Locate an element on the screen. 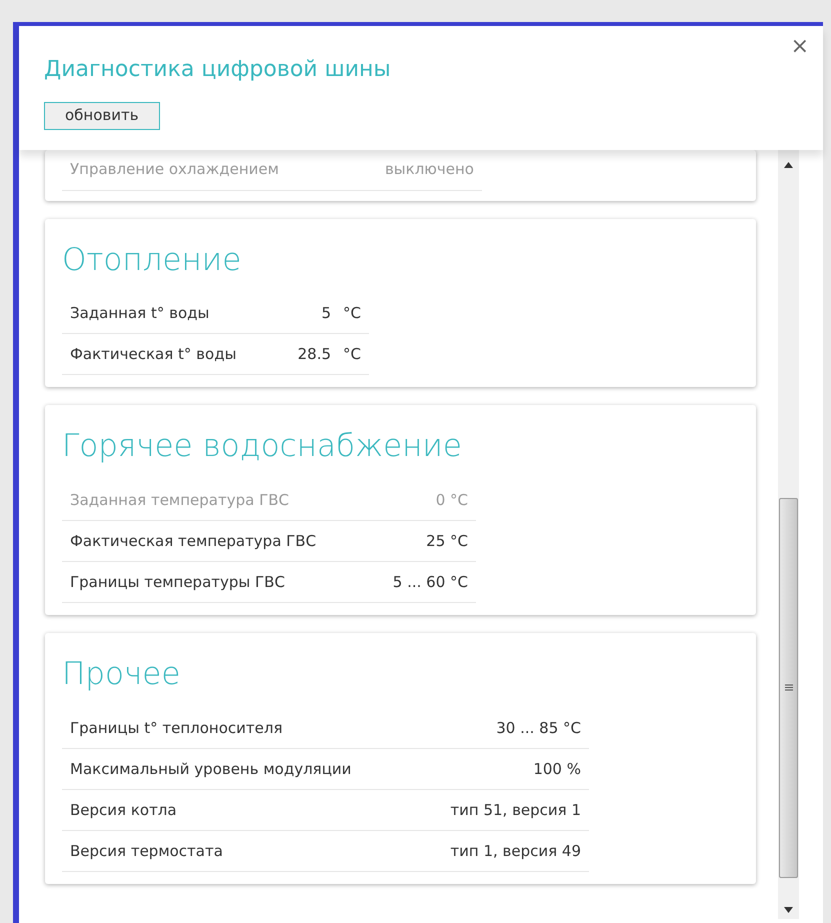 This screenshot has width=831, height=923. row-label: Границы температуры ГВС is located at coordinates (177, 582).